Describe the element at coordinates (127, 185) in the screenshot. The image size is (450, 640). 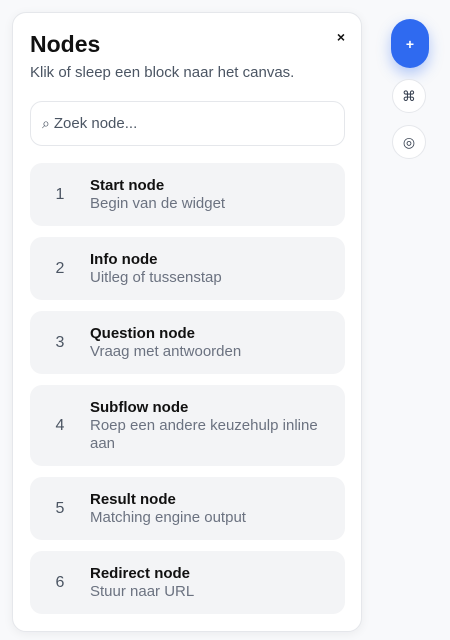
I see `node-title: Start node` at that location.